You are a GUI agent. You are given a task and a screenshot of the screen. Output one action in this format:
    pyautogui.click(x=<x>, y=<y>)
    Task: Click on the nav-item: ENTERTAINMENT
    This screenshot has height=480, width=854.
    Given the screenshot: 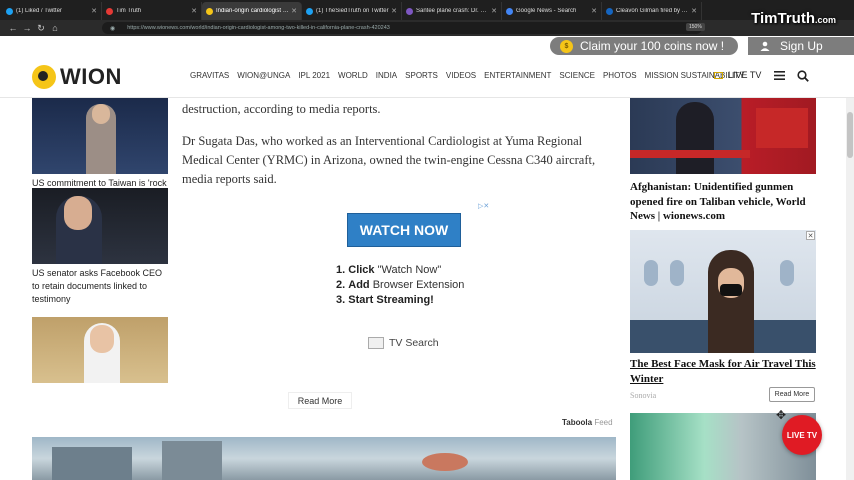 What is the action you would take?
    pyautogui.click(x=517, y=75)
    